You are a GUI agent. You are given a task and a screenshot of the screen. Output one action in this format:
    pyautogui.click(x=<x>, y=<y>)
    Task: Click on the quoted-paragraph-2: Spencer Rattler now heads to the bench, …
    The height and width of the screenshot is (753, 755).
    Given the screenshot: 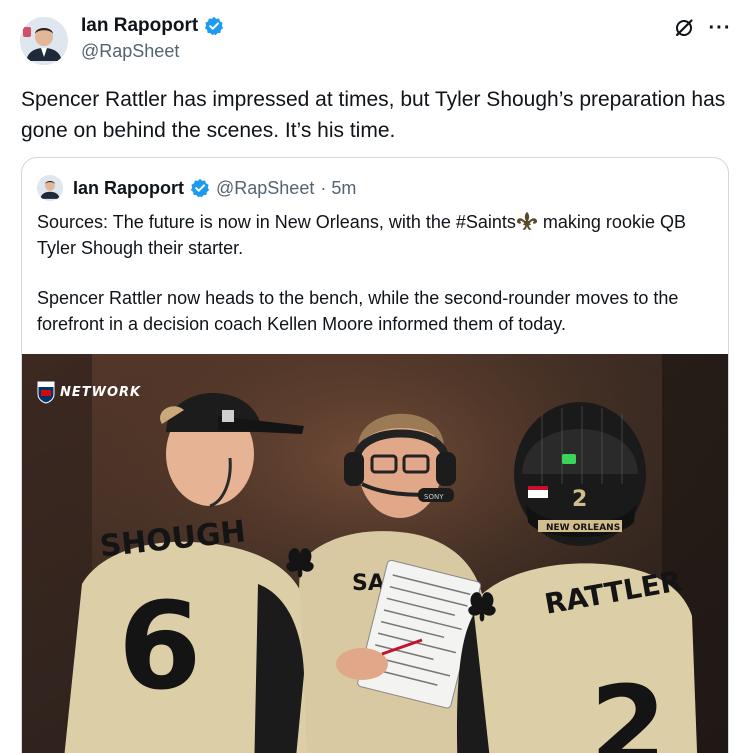 What is the action you would take?
    pyautogui.click(x=358, y=311)
    